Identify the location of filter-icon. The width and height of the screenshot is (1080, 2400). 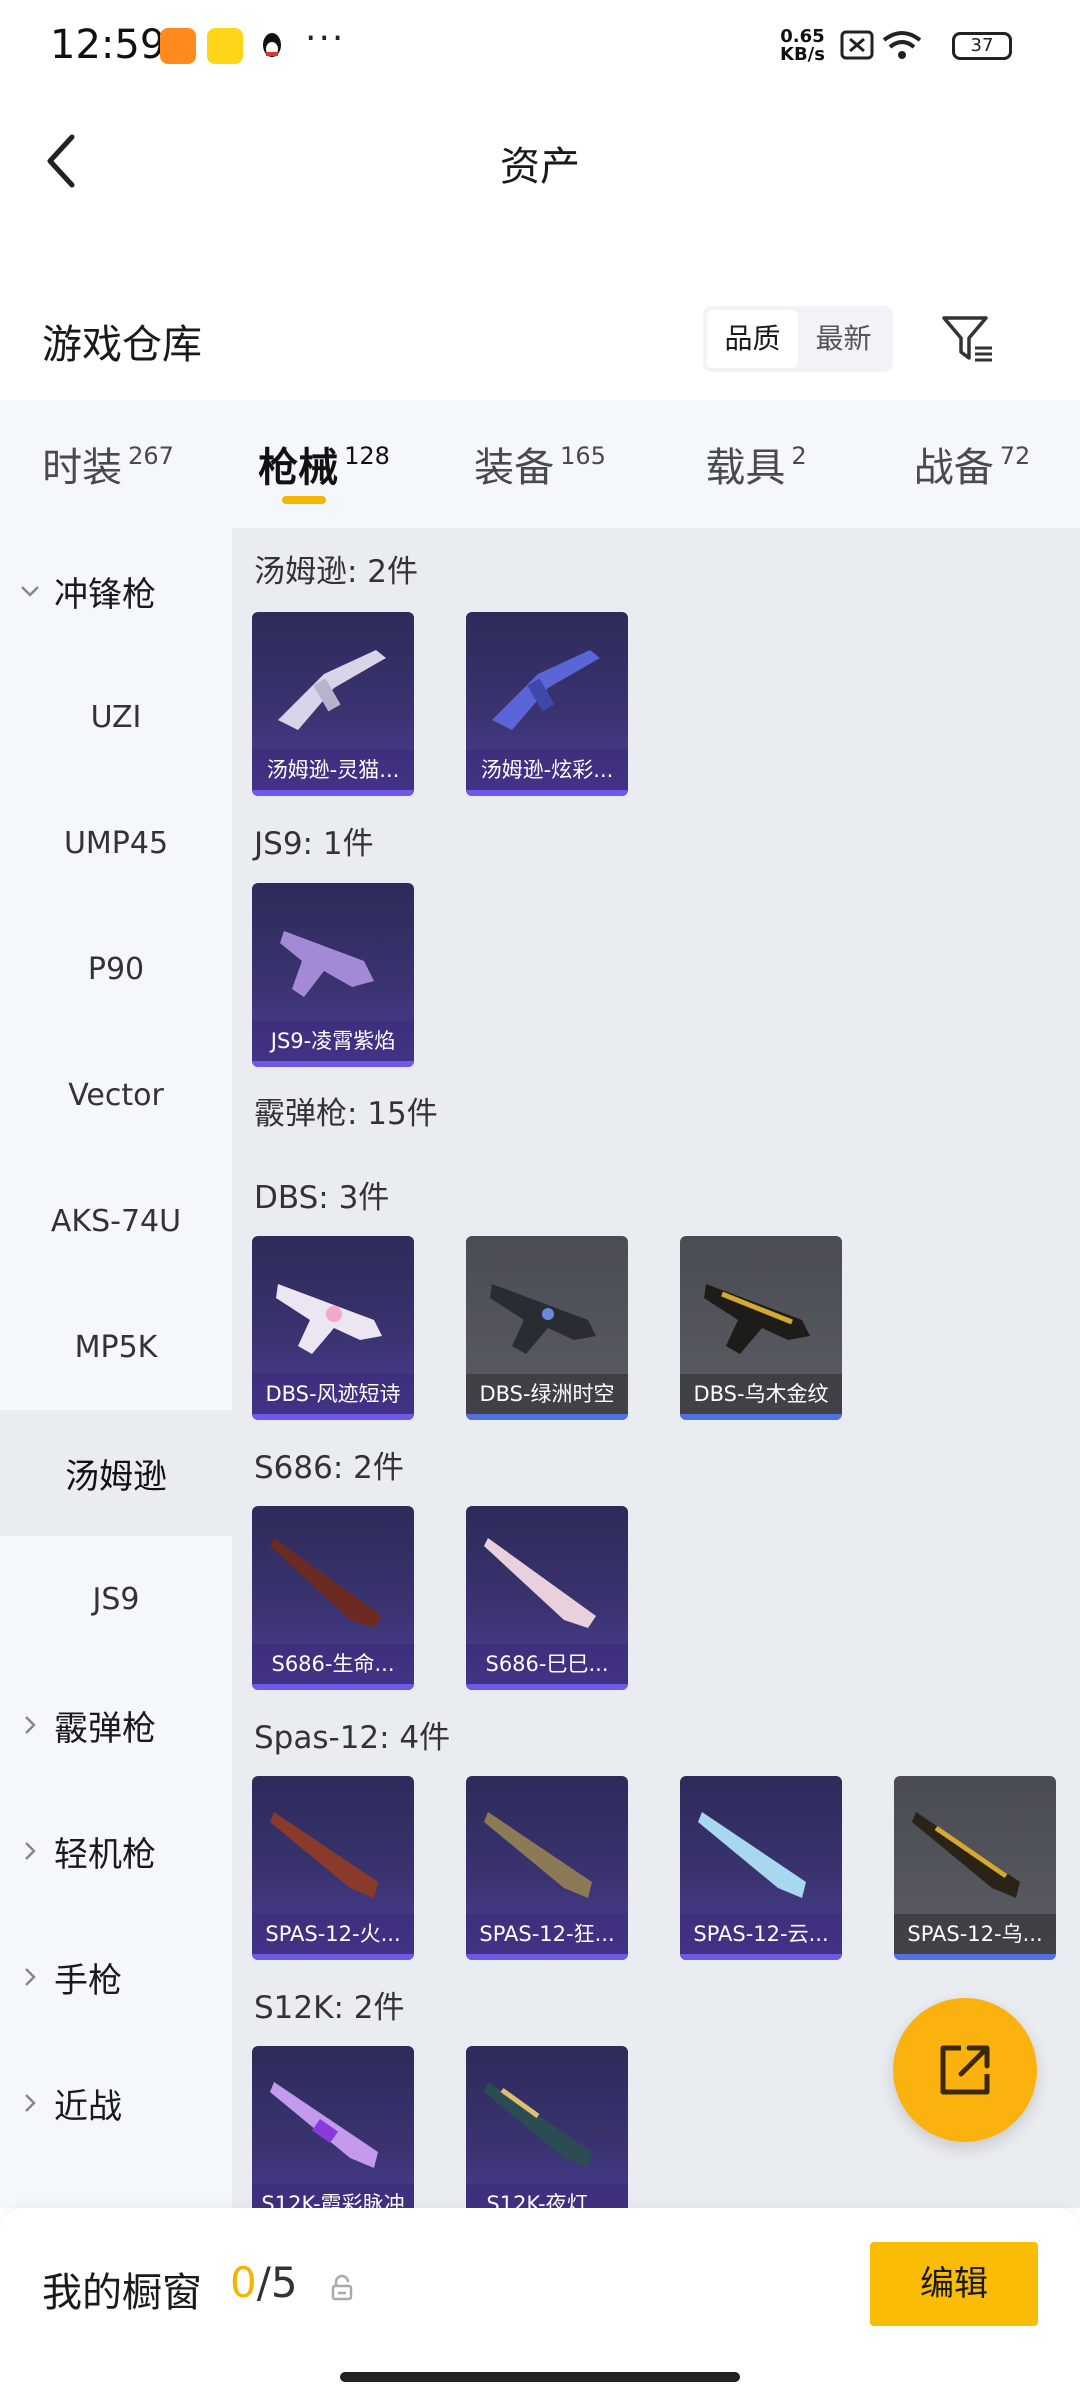
(967, 339).